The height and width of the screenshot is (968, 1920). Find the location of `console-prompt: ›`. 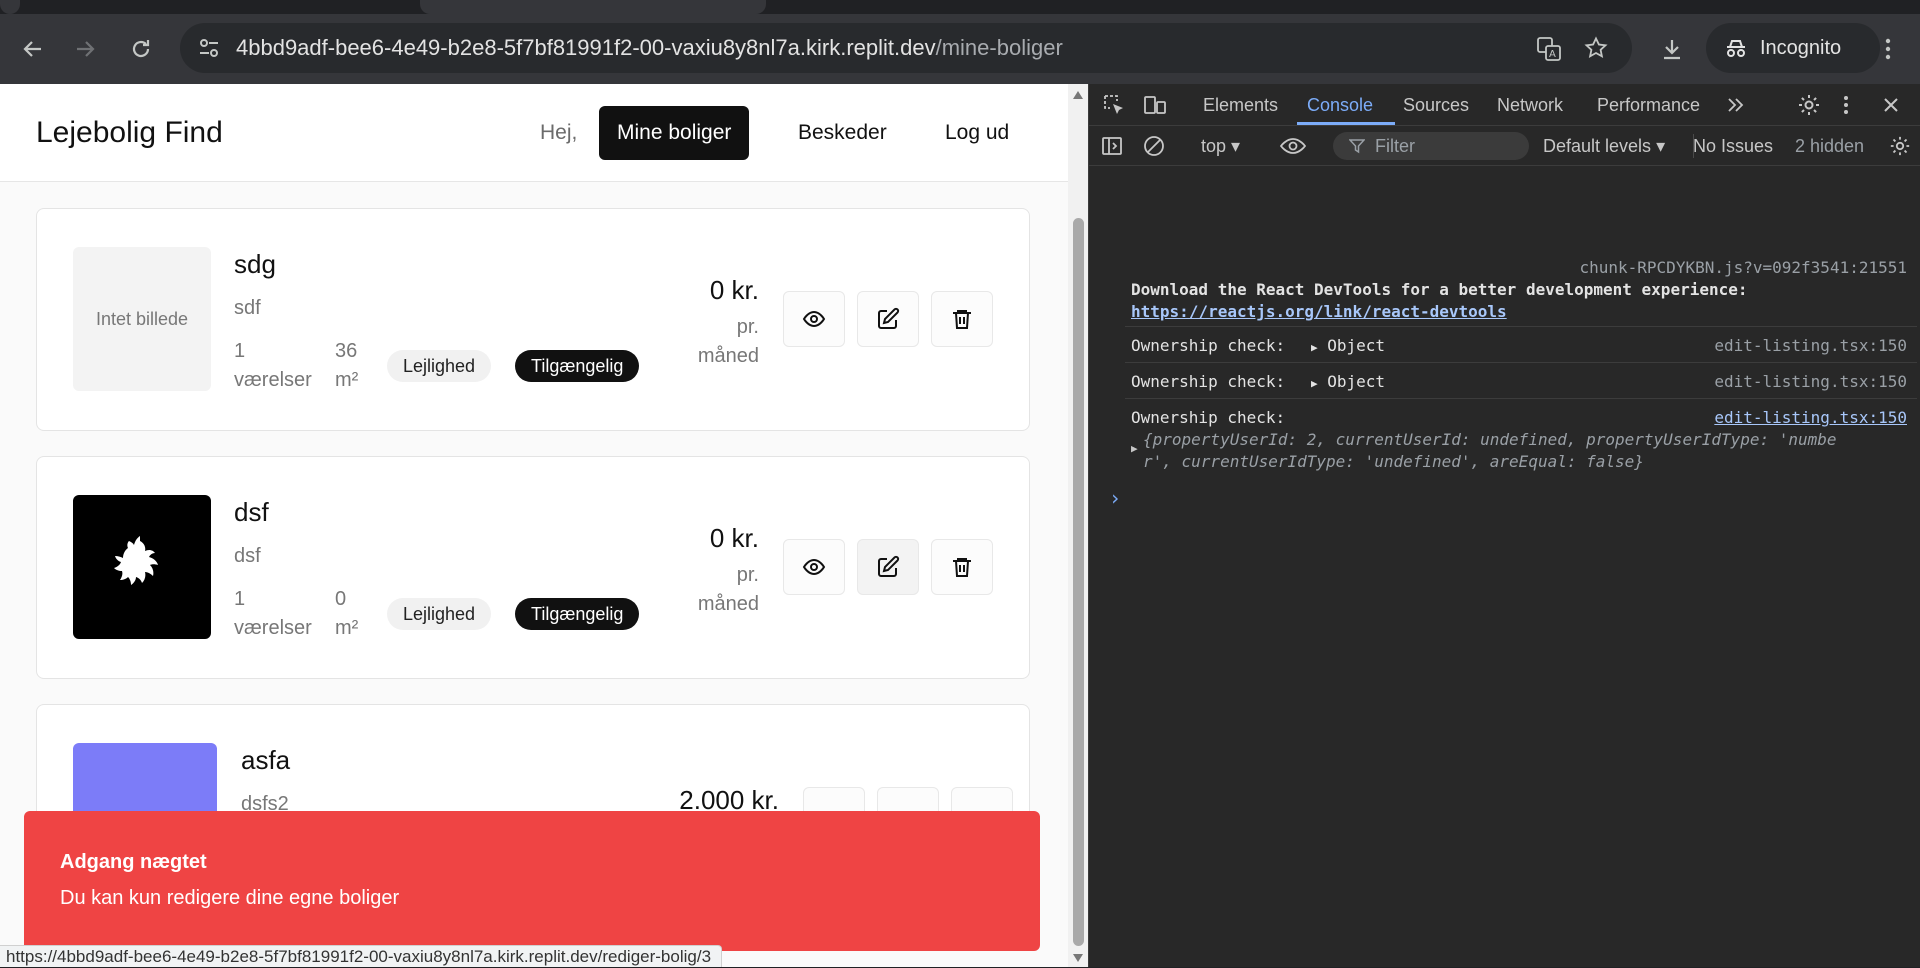

console-prompt: › is located at coordinates (1499, 498).